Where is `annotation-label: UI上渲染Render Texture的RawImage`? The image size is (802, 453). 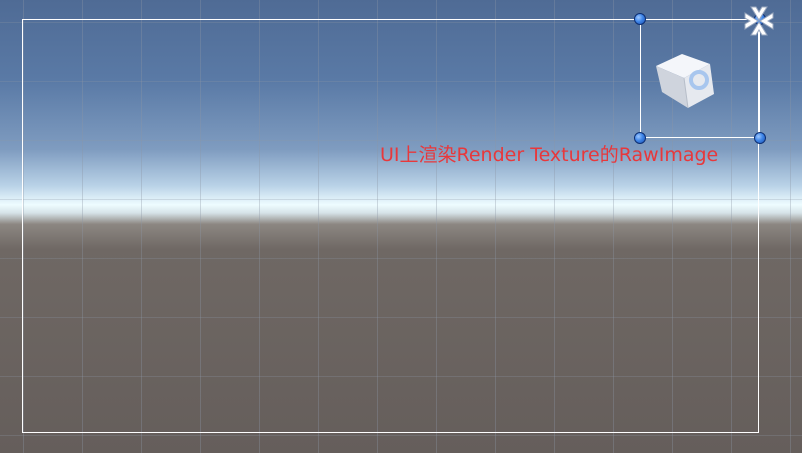
annotation-label: UI上渲染Render Texture的RawImage is located at coordinates (549, 155).